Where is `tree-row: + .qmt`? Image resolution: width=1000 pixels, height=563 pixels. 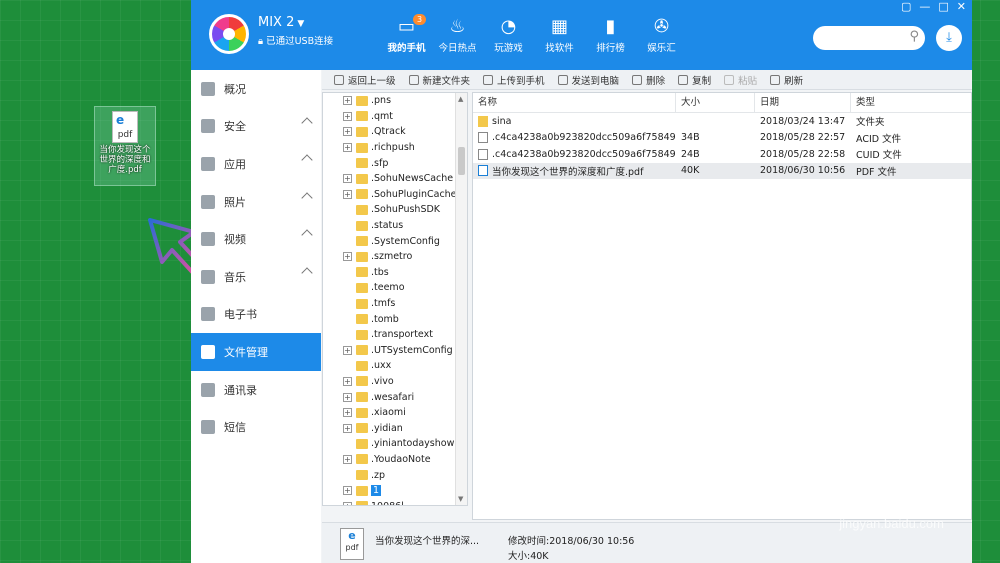
tree-row: + .qmt is located at coordinates (395, 117).